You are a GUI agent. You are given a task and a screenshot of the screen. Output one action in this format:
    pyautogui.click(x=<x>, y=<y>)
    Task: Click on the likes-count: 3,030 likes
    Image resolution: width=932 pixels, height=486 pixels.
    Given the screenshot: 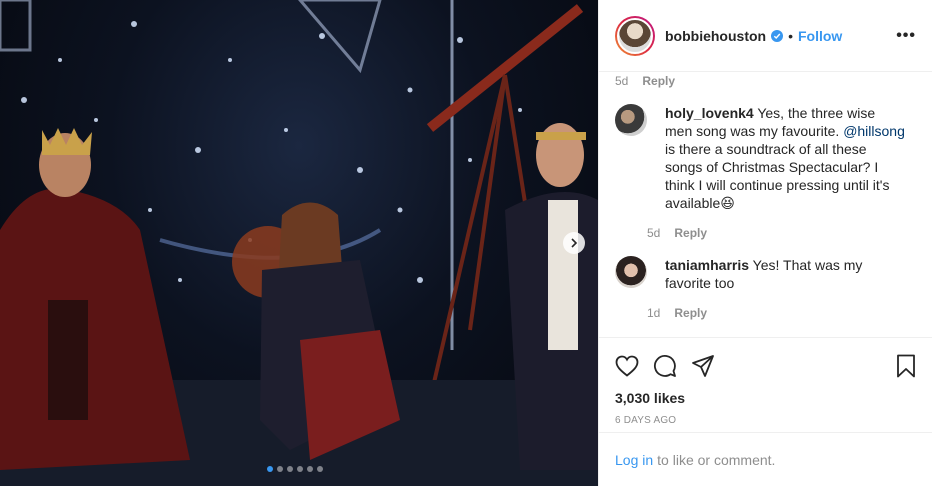 What is the action you would take?
    pyautogui.click(x=765, y=398)
    